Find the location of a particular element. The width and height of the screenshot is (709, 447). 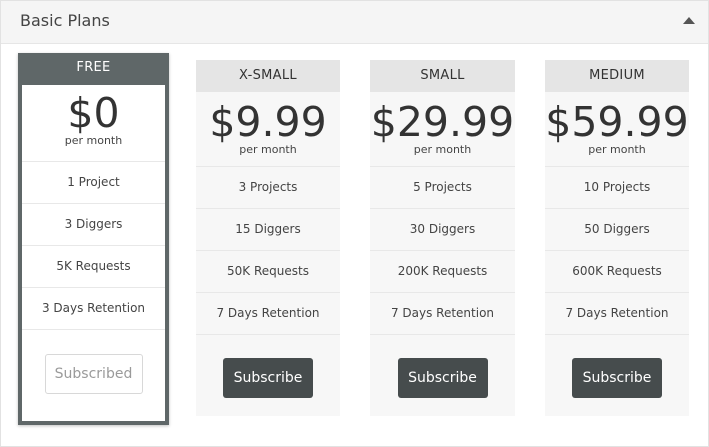

plan-name: FREE is located at coordinates (93, 70).